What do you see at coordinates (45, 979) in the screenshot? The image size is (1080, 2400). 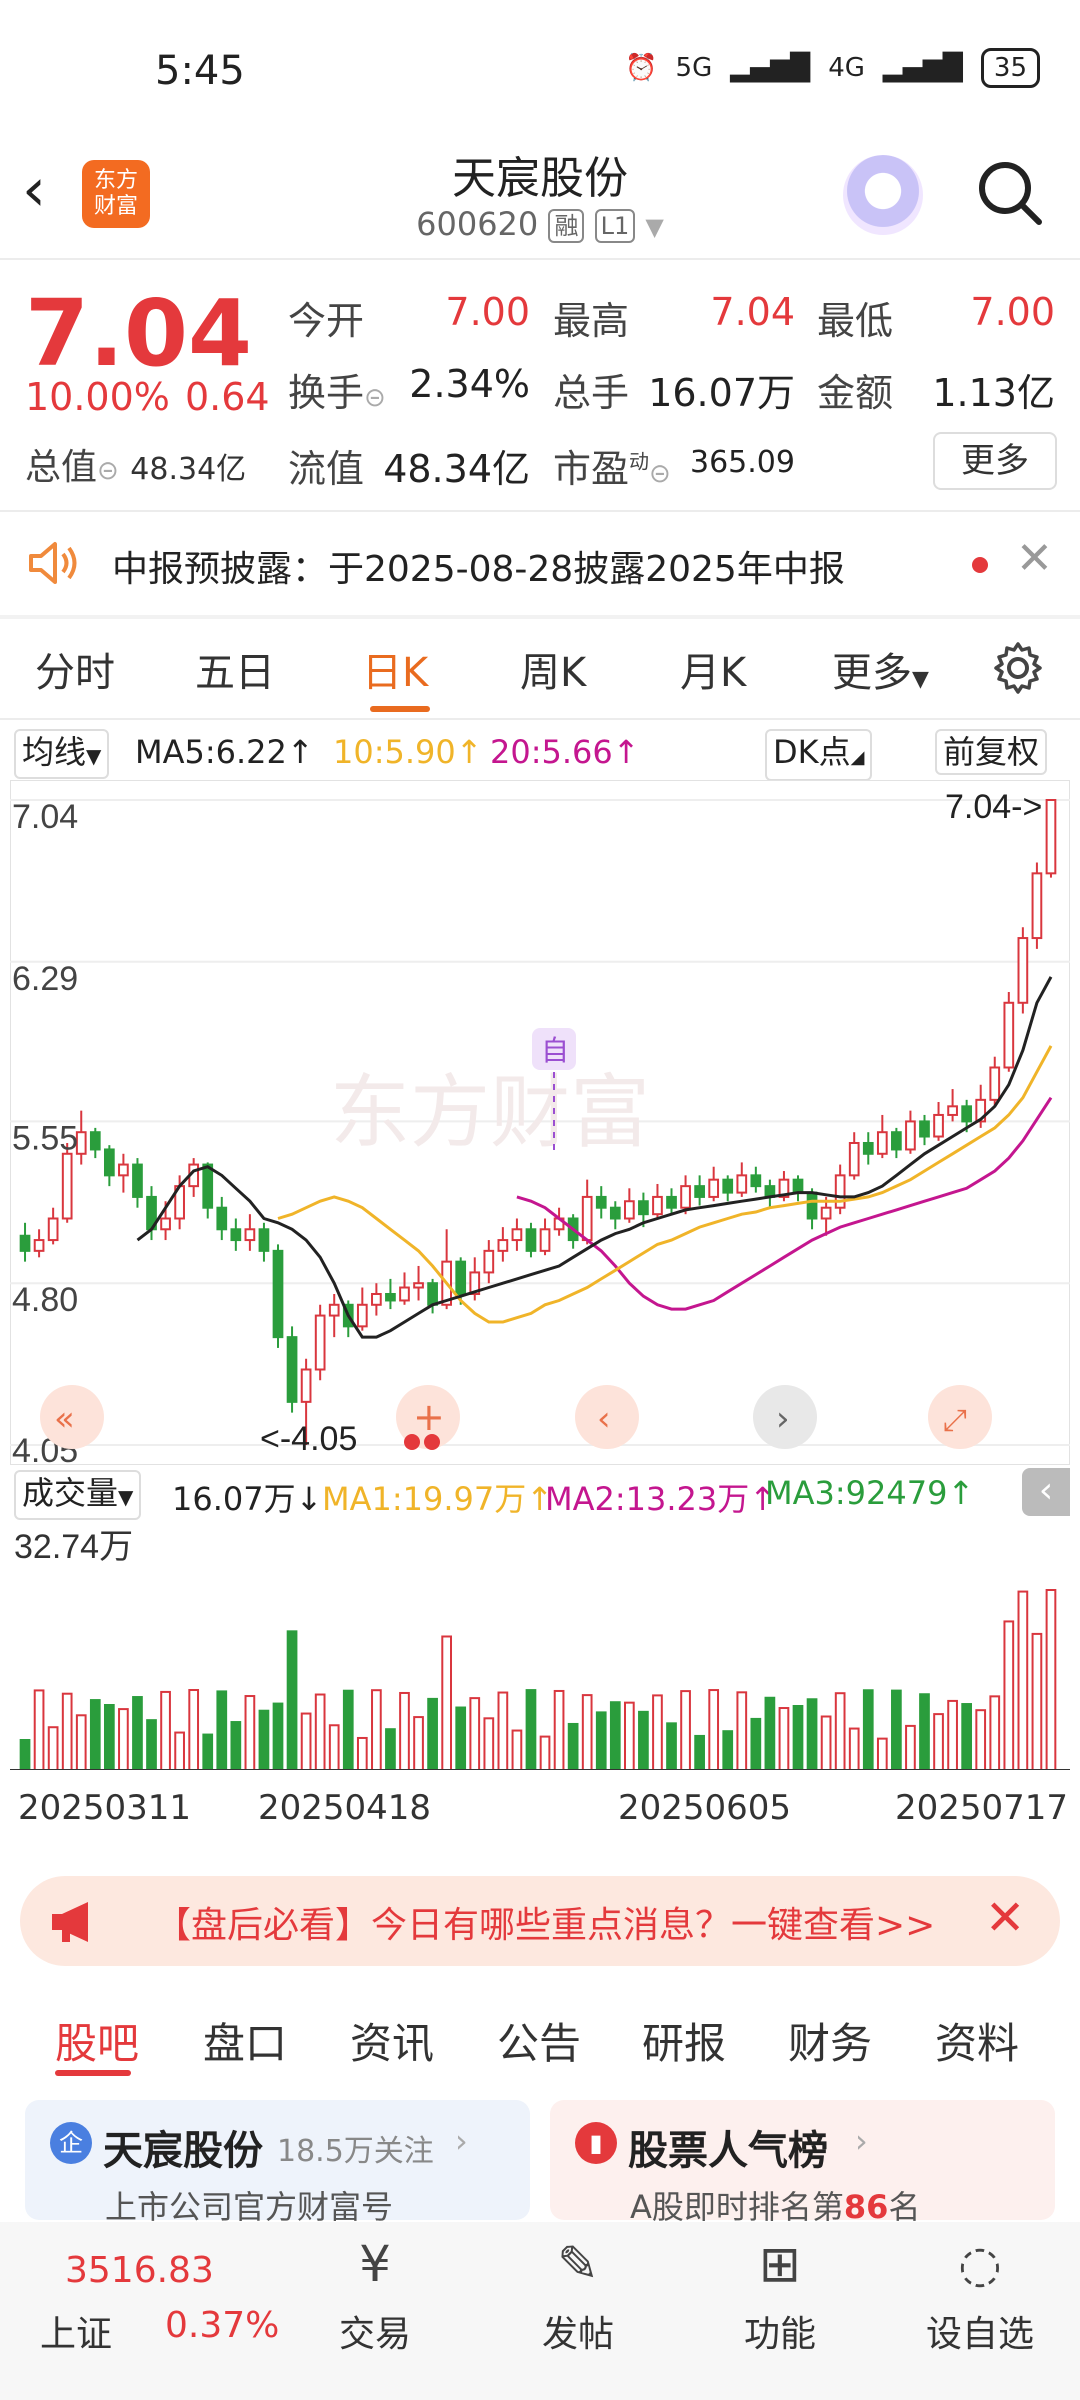 I see `price-tick-label: 6.29` at bounding box center [45, 979].